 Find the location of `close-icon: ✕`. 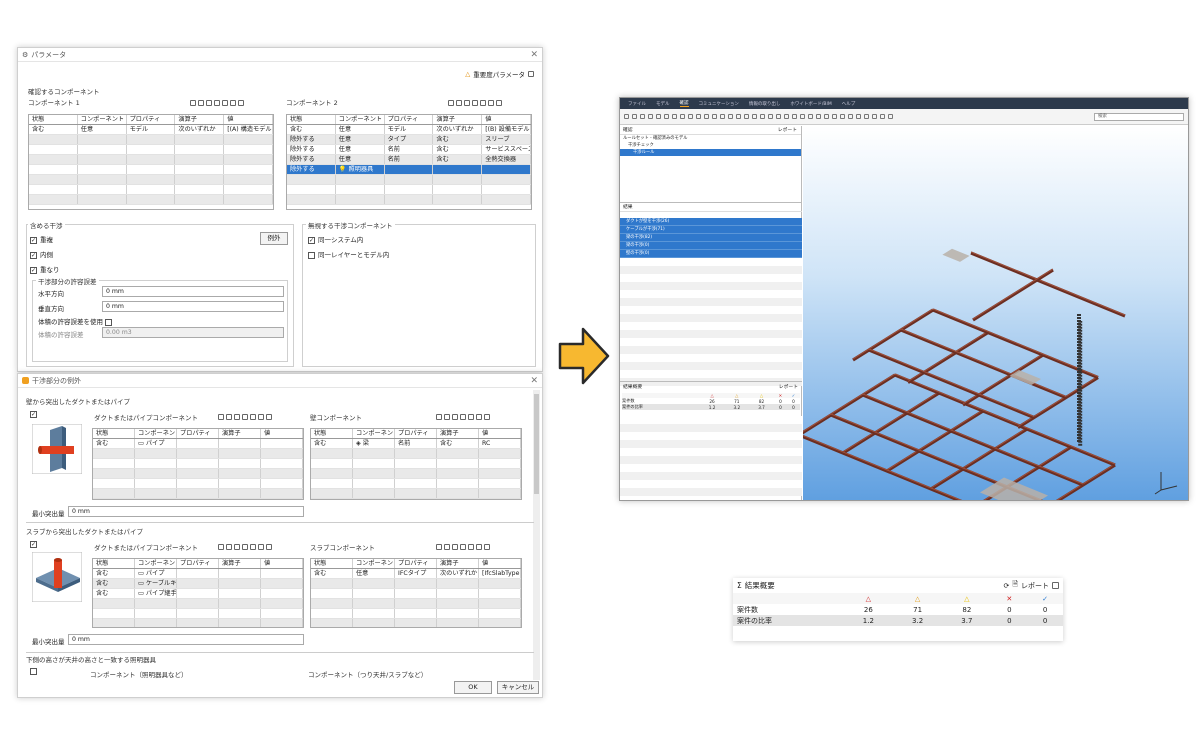

close-icon: ✕ is located at coordinates (534, 55).